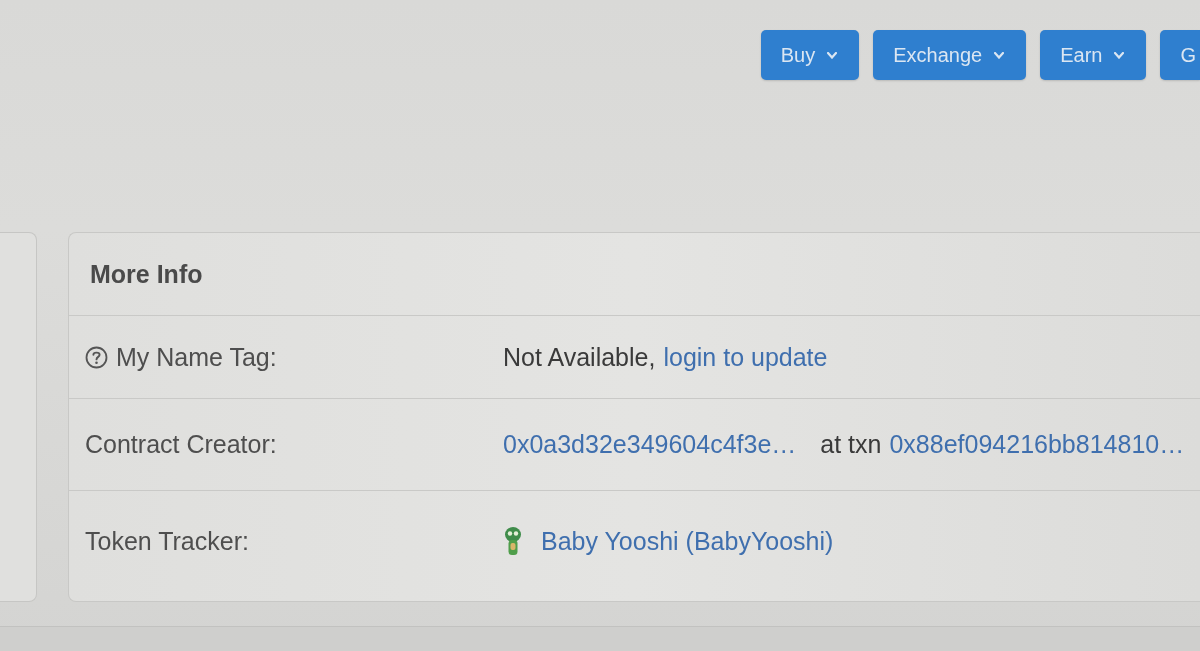  I want to click on token-logo-icon, so click(513, 541).